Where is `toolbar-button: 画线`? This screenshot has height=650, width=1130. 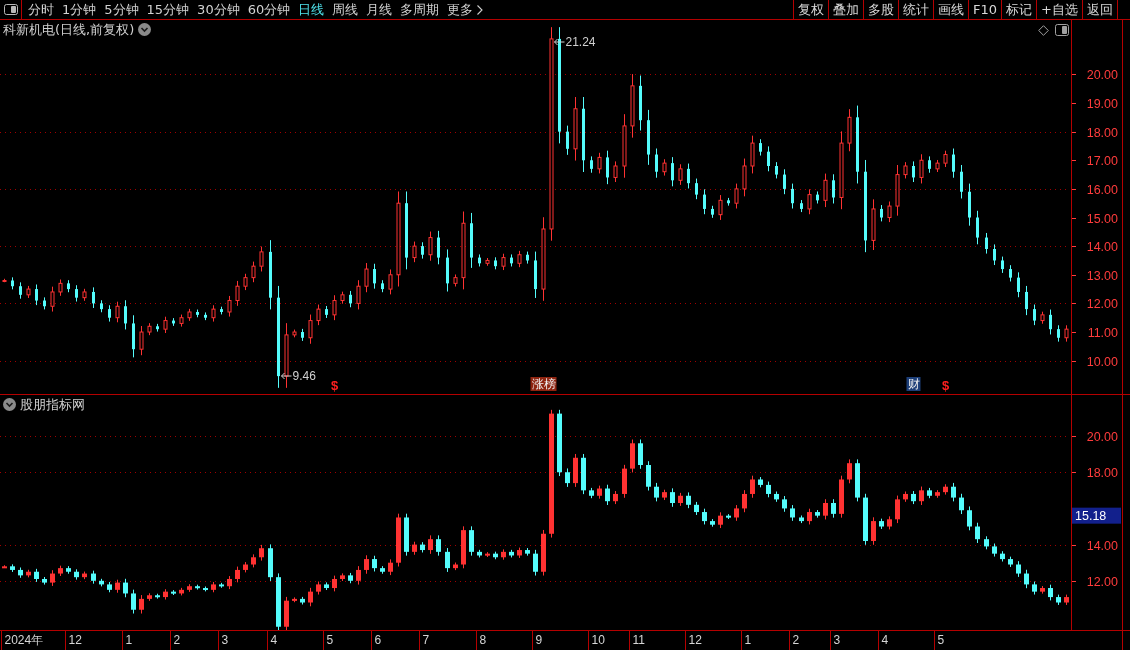
toolbar-button: 画线 is located at coordinates (951, 9).